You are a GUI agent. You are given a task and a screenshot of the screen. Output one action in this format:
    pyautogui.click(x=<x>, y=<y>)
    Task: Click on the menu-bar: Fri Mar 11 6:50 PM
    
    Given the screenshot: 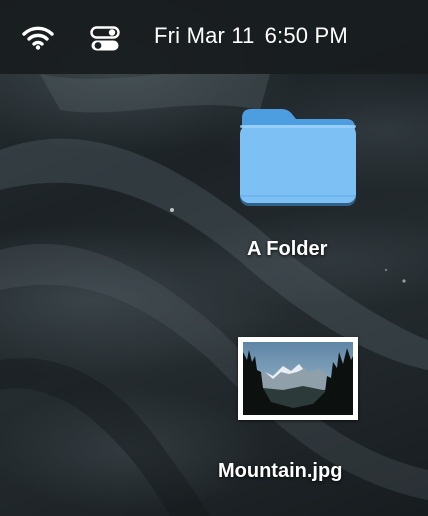 What is the action you would take?
    pyautogui.click(x=214, y=37)
    